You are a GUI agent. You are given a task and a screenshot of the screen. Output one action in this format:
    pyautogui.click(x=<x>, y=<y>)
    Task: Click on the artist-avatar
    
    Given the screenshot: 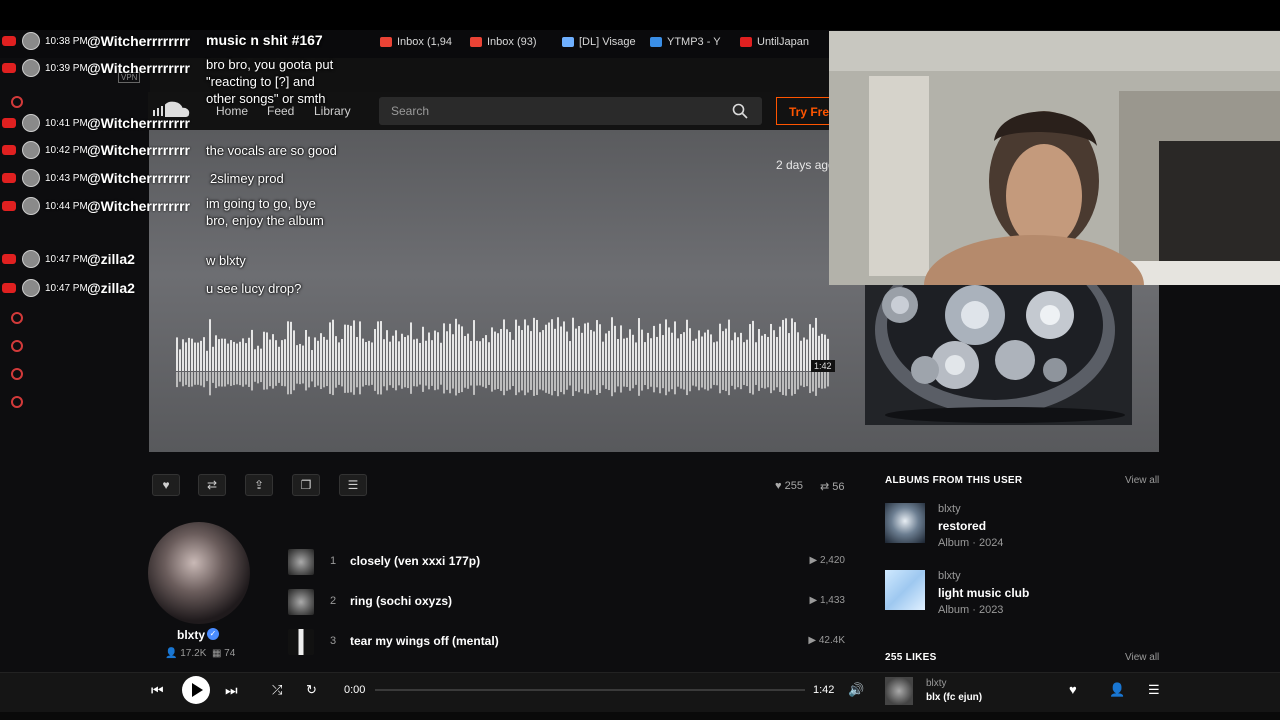 What is the action you would take?
    pyautogui.click(x=199, y=573)
    